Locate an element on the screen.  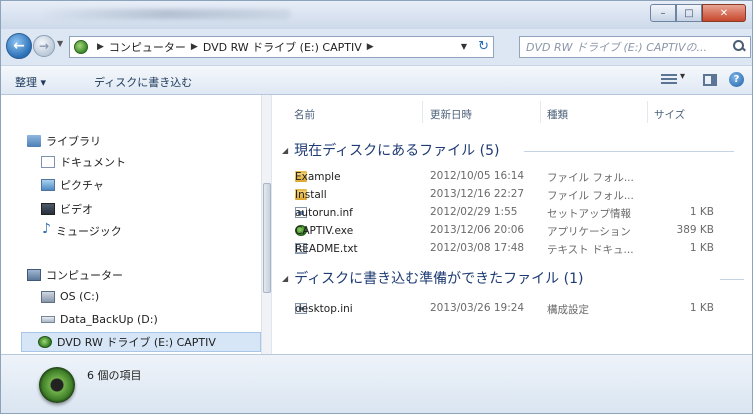
file-name: Example is located at coordinates (318, 177).